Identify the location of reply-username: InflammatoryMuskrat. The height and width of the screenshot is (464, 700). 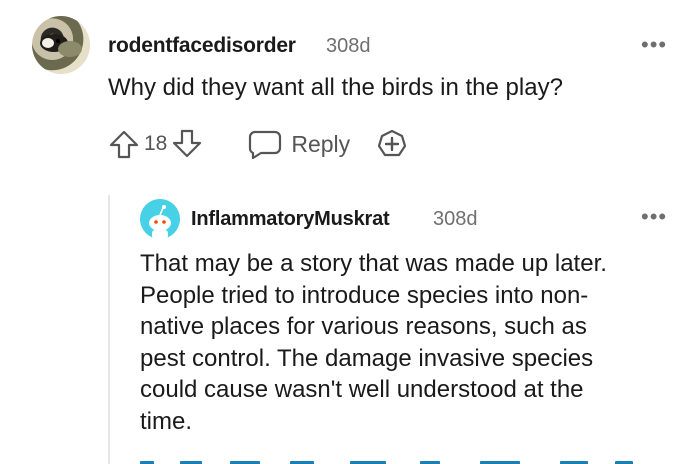
(290, 219).